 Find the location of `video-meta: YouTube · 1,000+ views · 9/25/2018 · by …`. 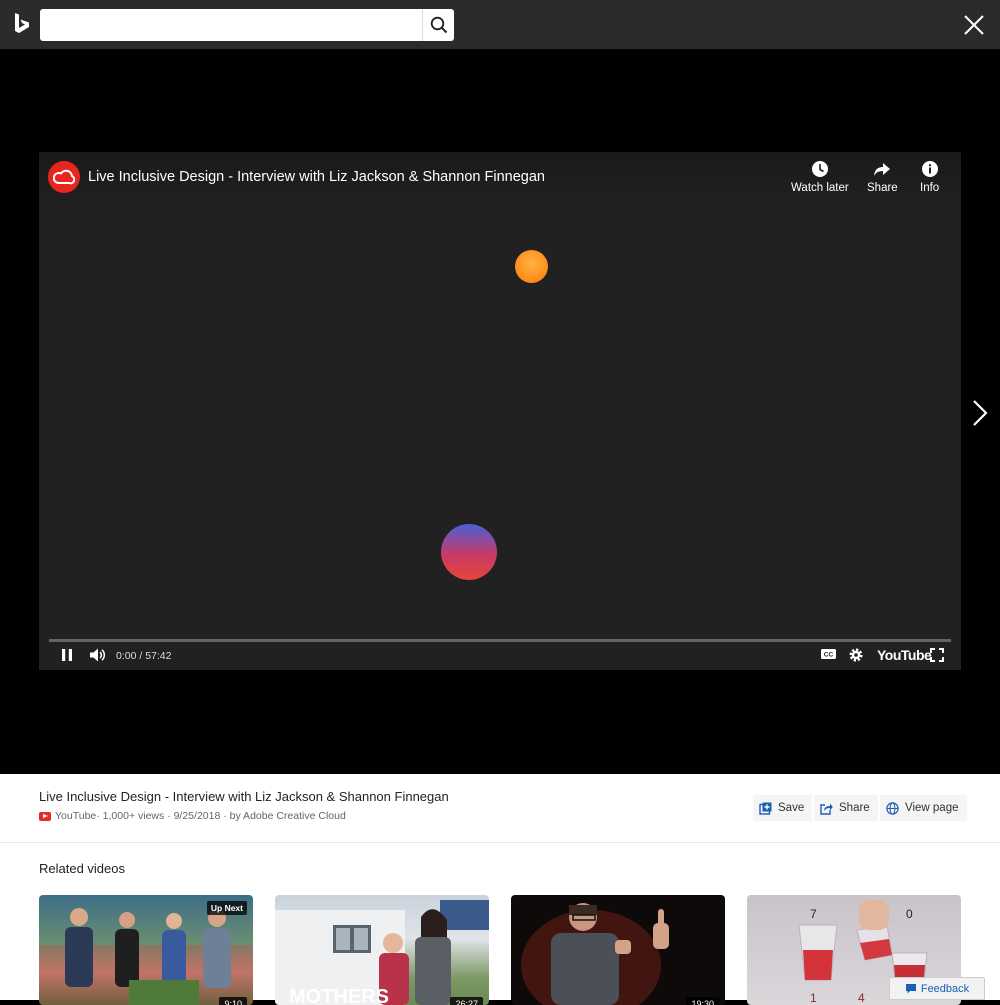

video-meta: YouTube · 1,000+ views · 9/25/2018 · by … is located at coordinates (192, 816).